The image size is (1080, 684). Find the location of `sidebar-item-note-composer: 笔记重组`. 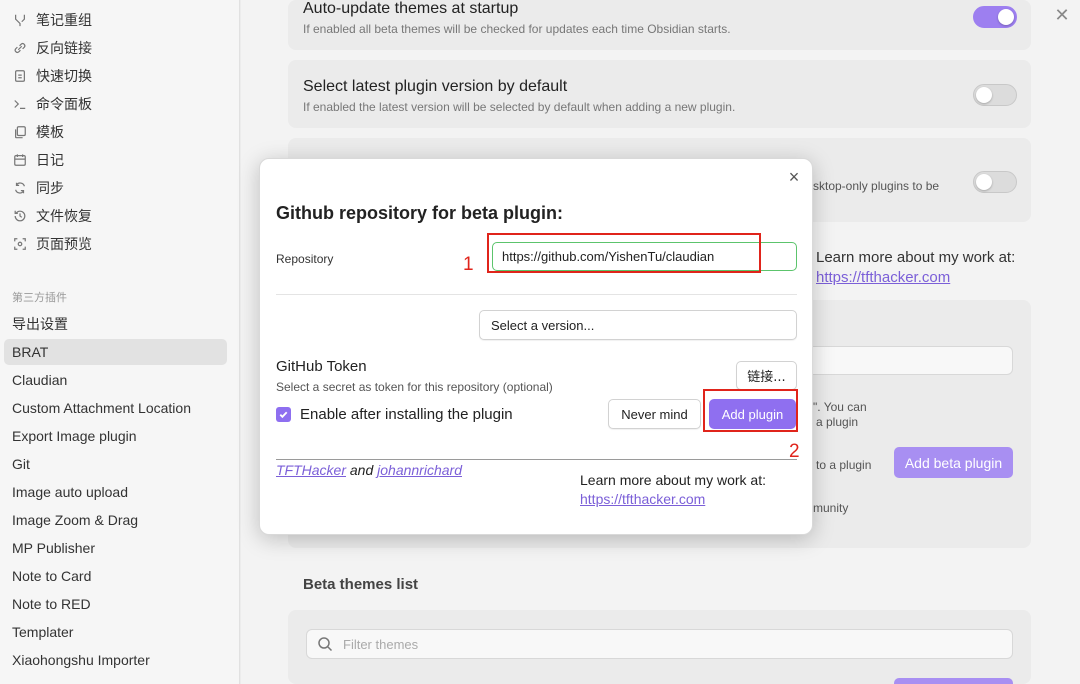

sidebar-item-note-composer: 笔记重组 is located at coordinates (52, 20).